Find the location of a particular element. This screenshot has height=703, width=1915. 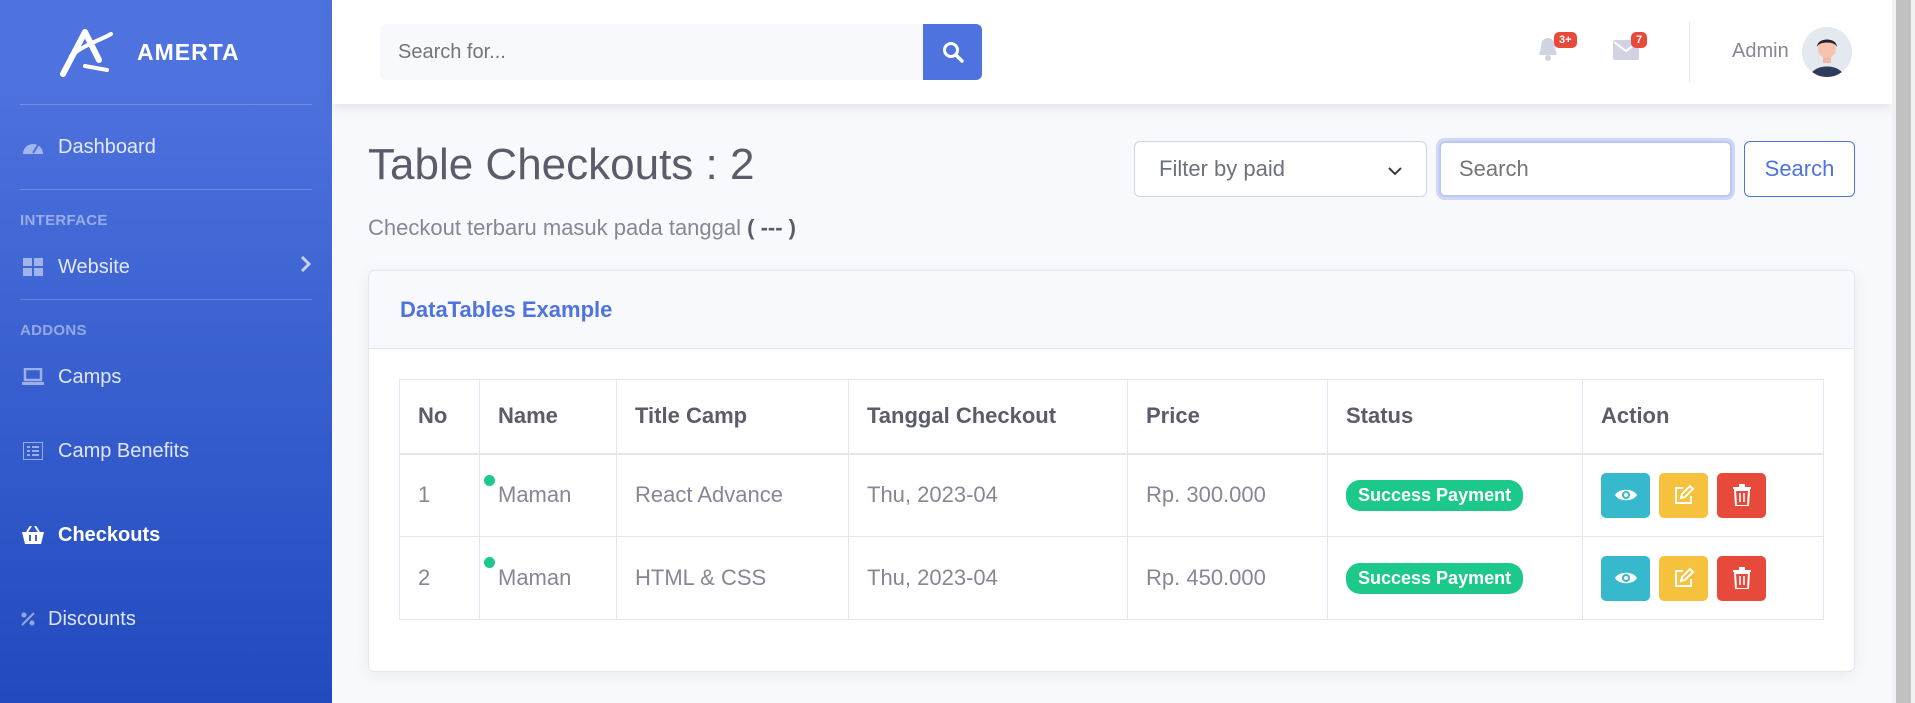

sidebar-item-checkouts: Checkouts is located at coordinates (166, 535).